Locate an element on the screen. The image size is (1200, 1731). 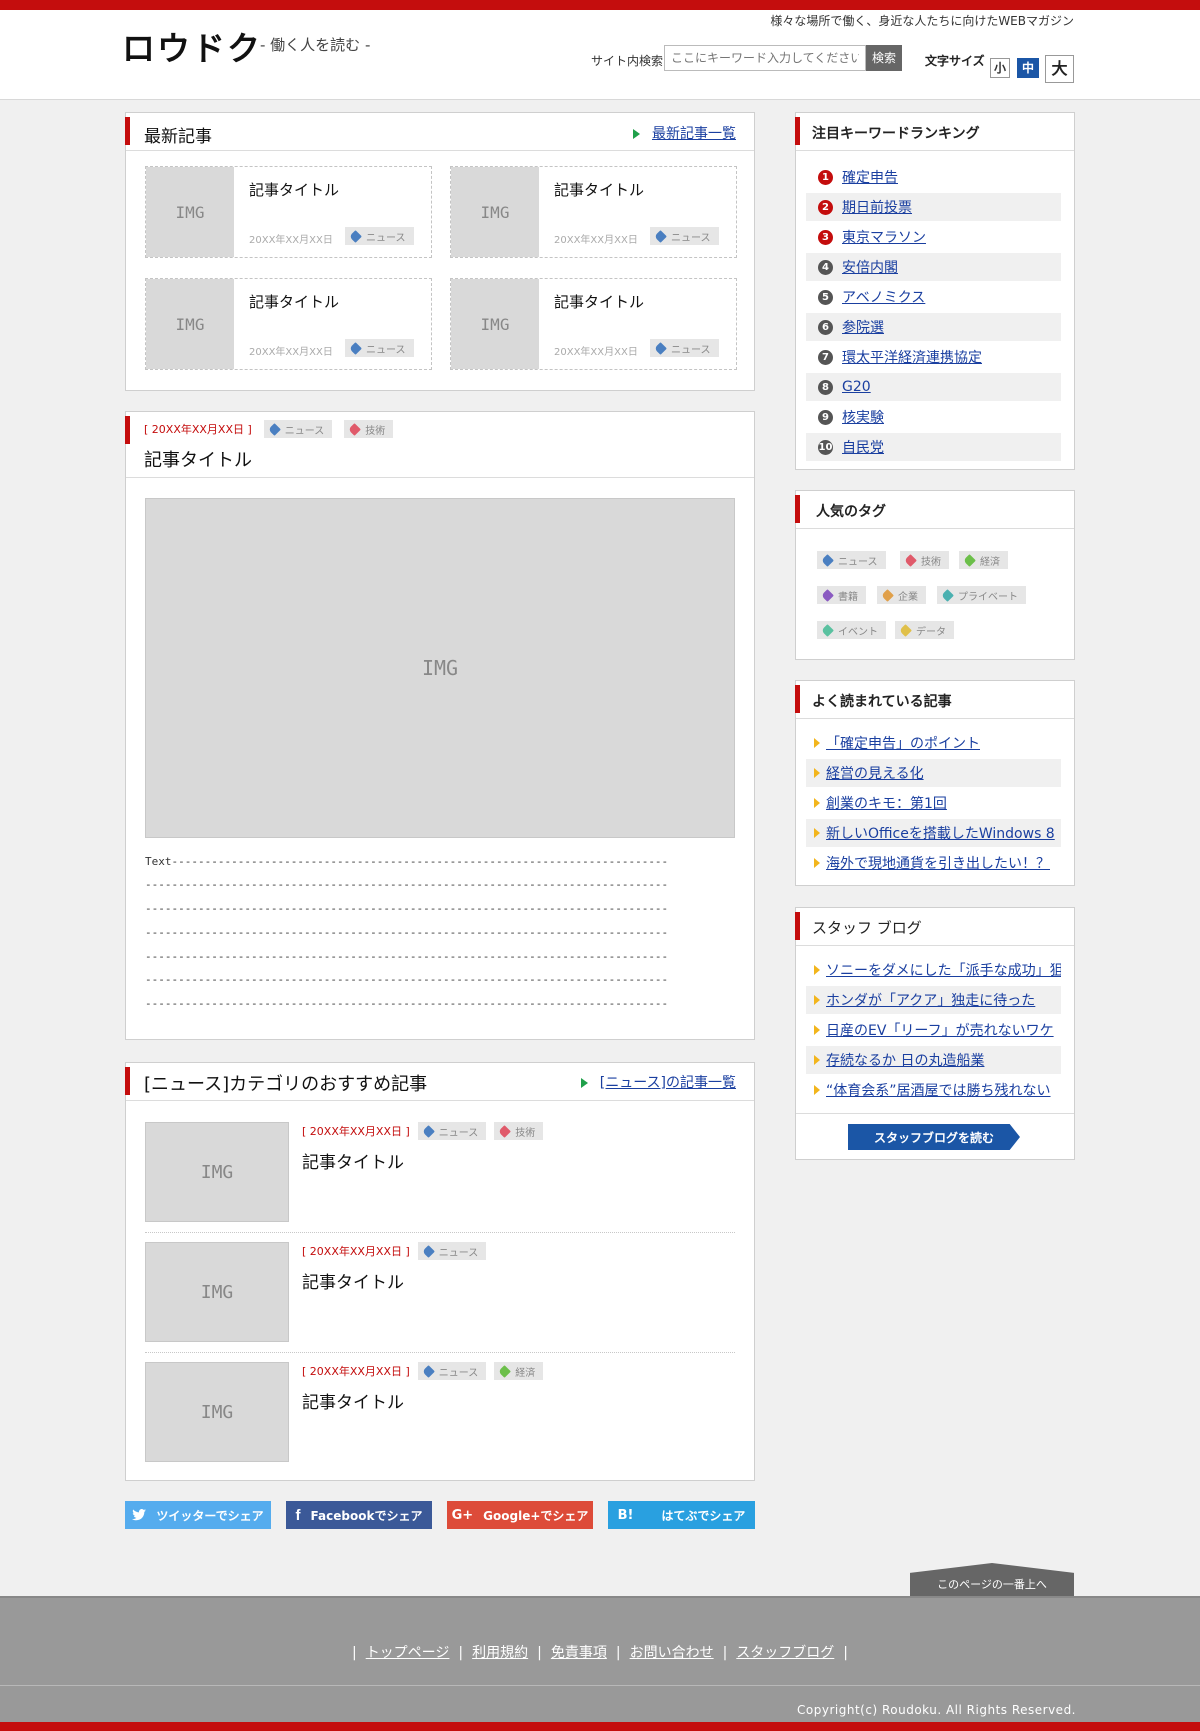
staff-blog-item: ホンダが「アクア」独走に待った is located at coordinates (933, 1000).